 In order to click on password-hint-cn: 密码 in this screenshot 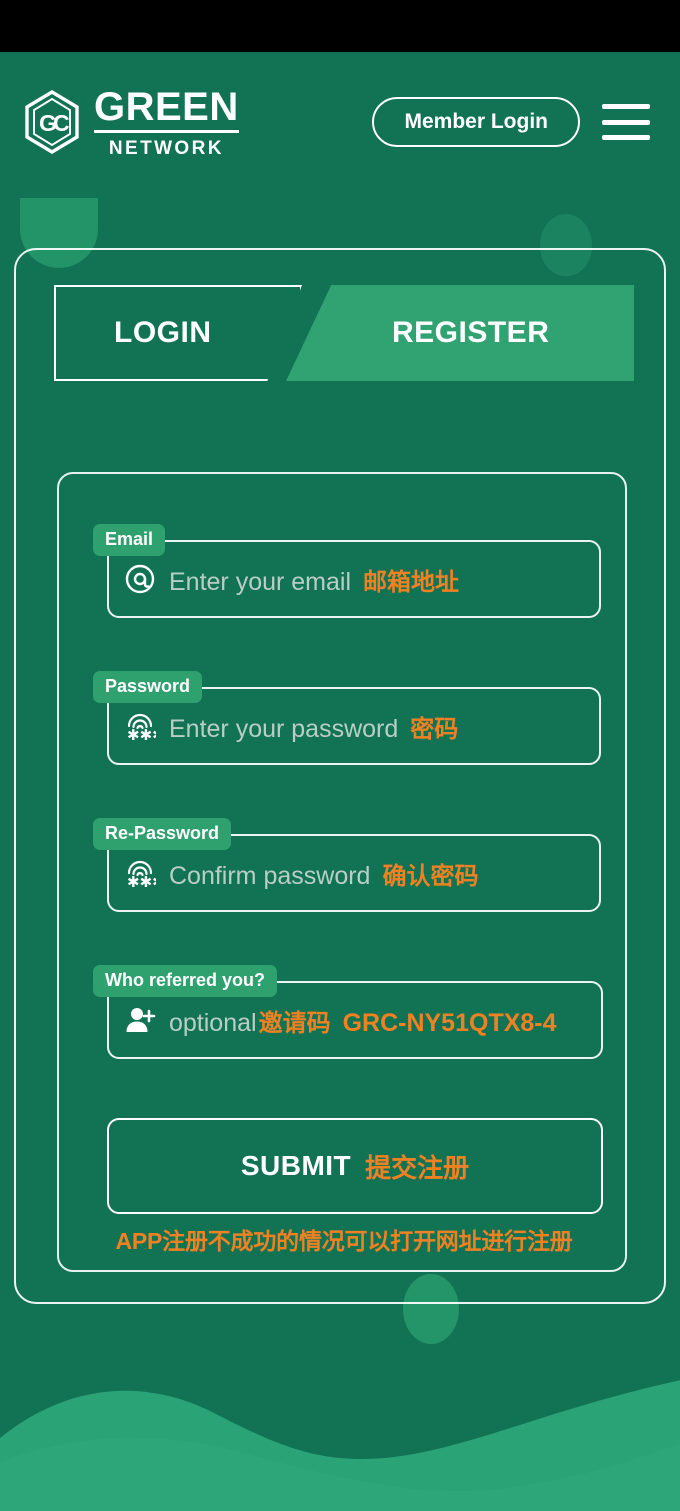, I will do `click(434, 729)`.